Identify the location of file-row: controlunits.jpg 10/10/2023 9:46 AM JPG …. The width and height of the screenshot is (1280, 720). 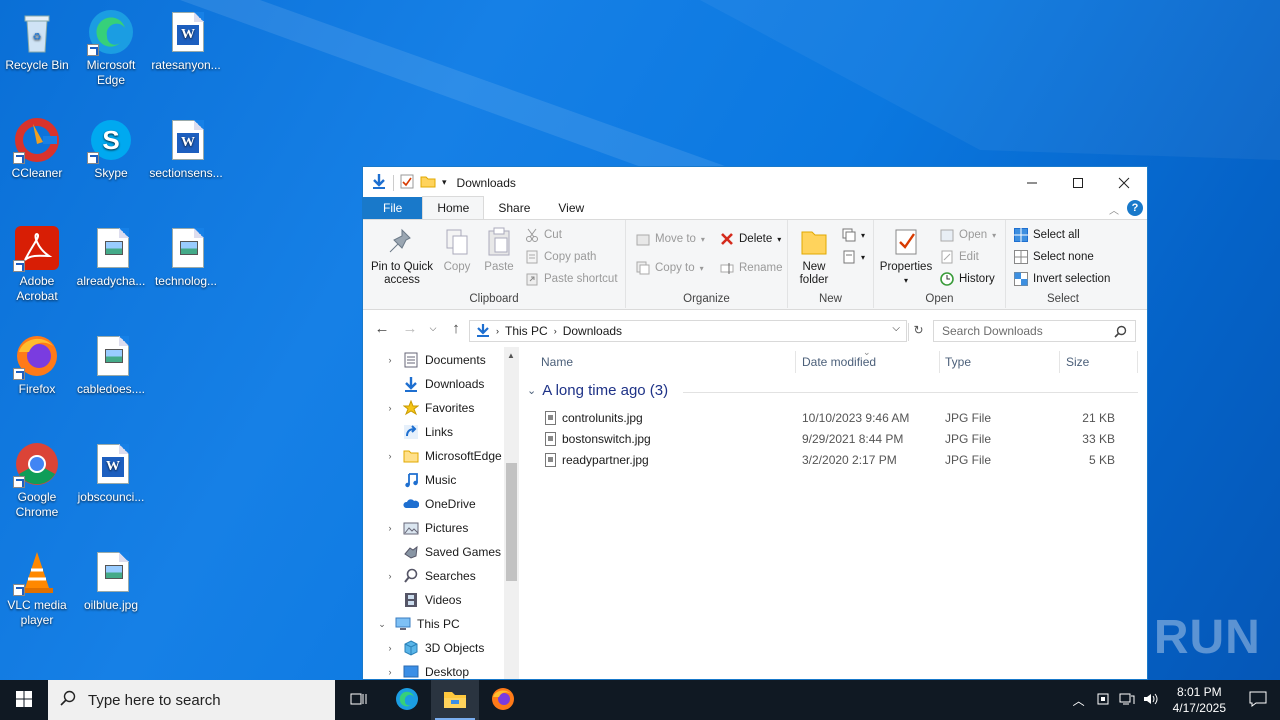
(836, 418).